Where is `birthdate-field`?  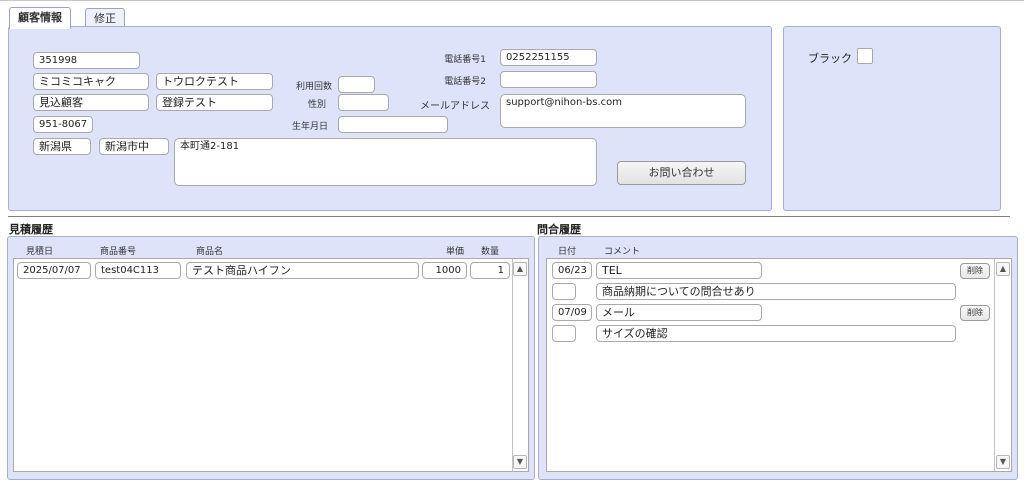 birthdate-field is located at coordinates (393, 124).